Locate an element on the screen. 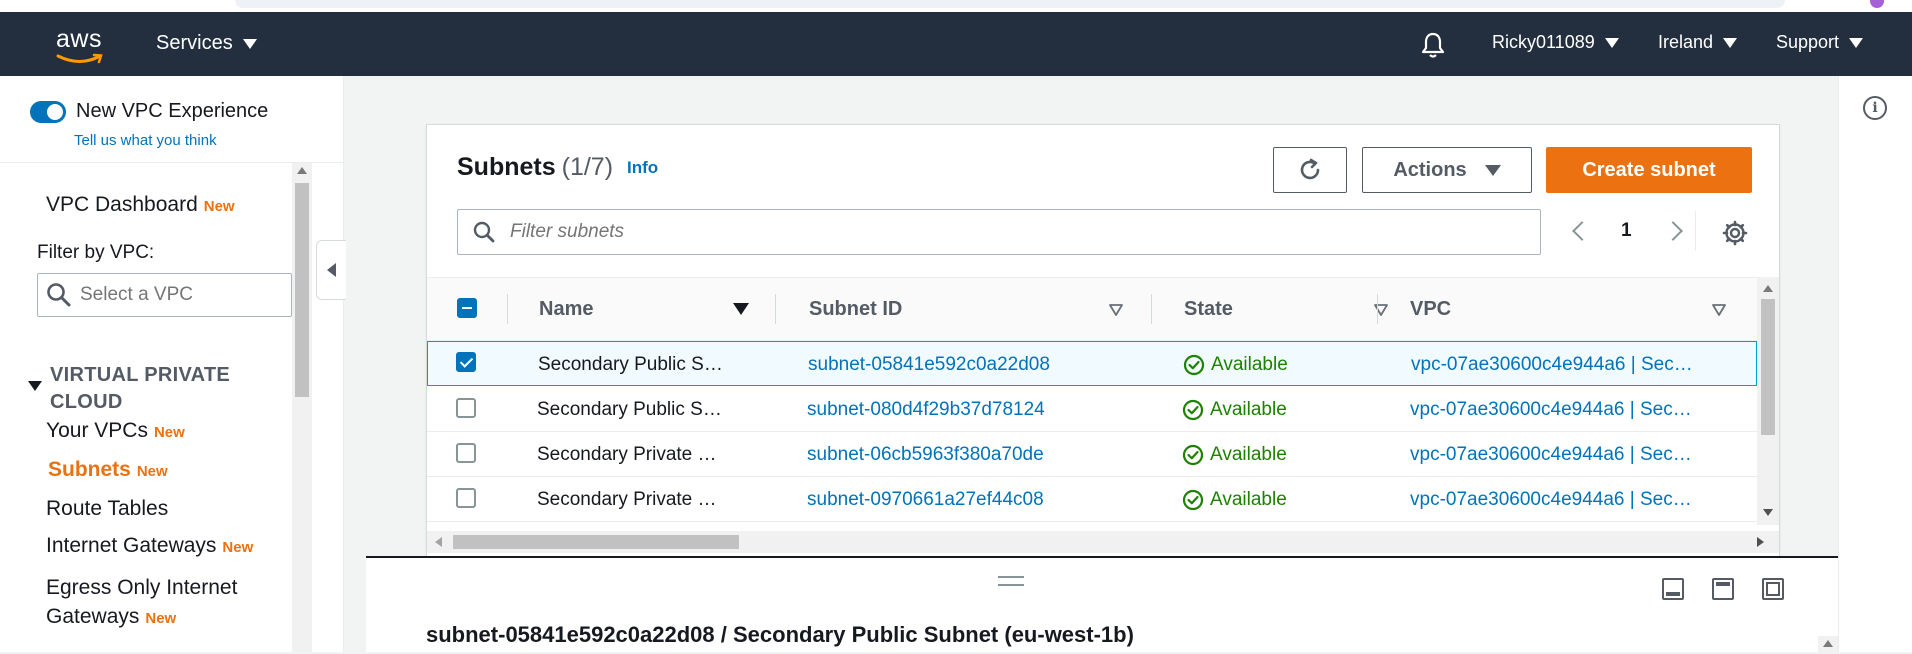 The width and height of the screenshot is (1912, 654). panel-full-icon is located at coordinates (1773, 589).